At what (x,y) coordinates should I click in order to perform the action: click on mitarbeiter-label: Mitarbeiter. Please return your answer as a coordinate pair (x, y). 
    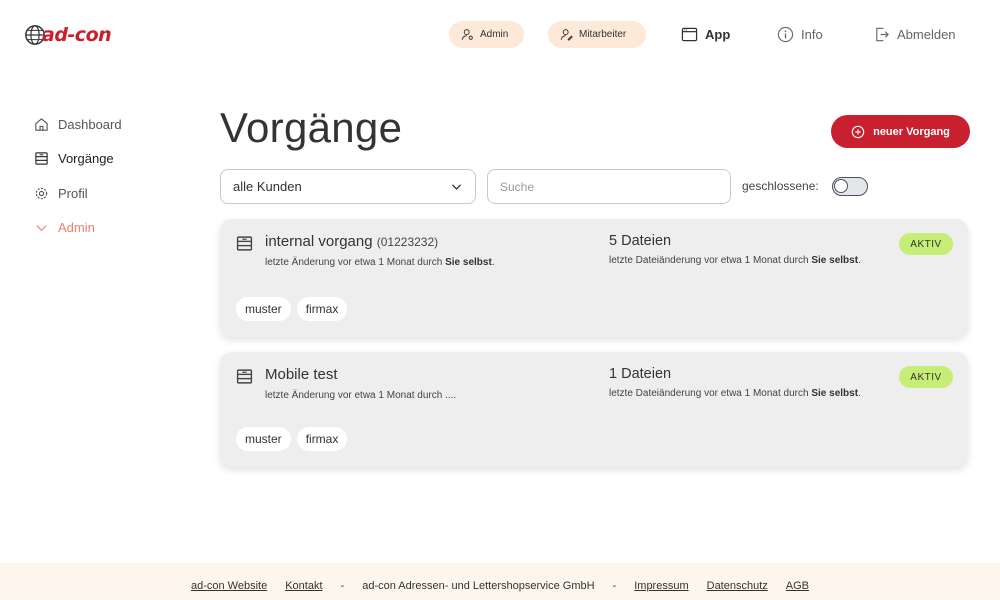
    Looking at the image, I should click on (603, 34).